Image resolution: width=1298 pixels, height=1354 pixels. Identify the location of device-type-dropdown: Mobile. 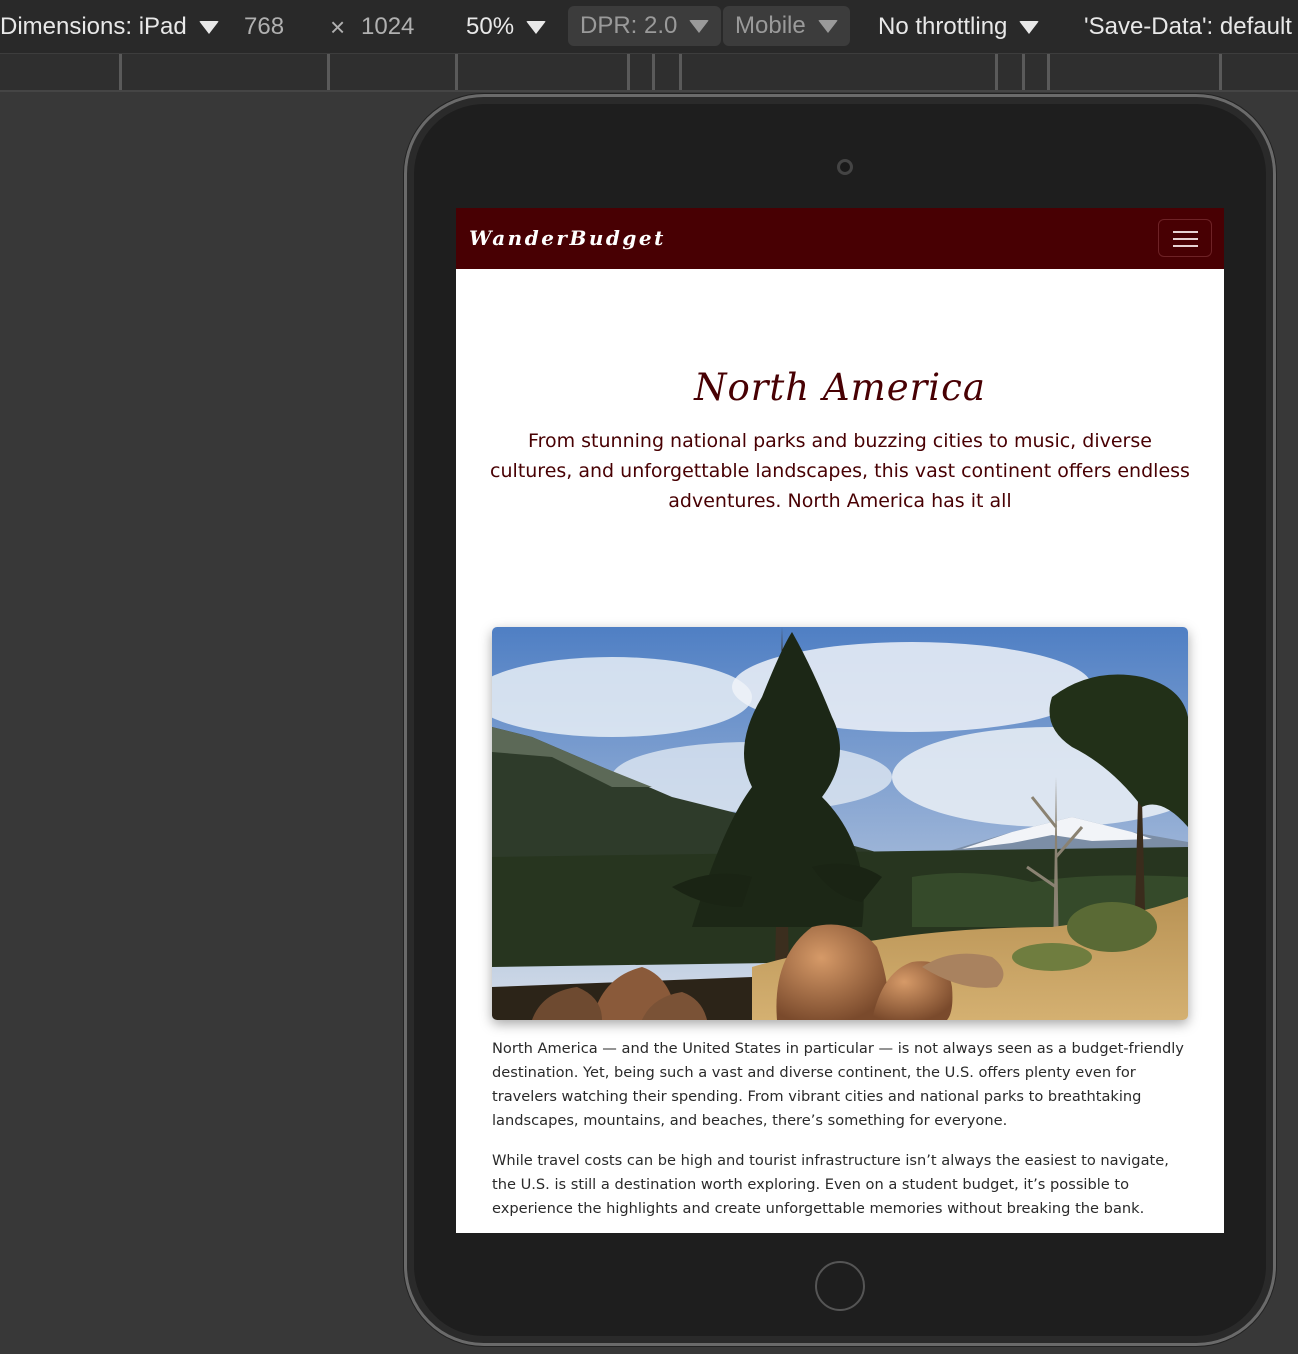
(786, 26).